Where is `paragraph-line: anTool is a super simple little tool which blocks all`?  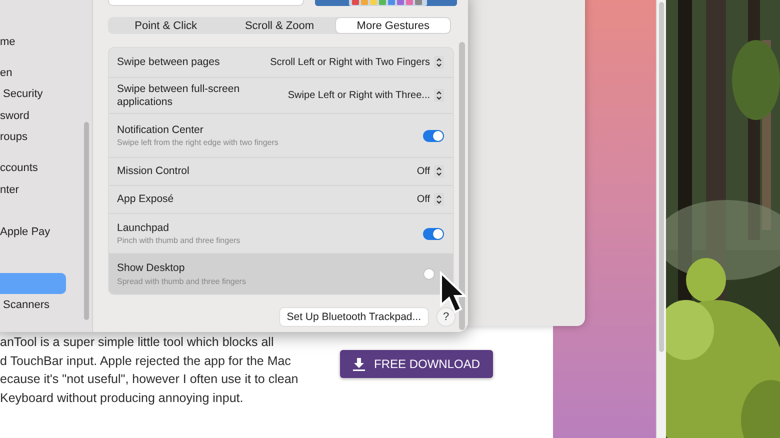 paragraph-line: anTool is a super simple little tool which blocks all is located at coordinates (137, 343).